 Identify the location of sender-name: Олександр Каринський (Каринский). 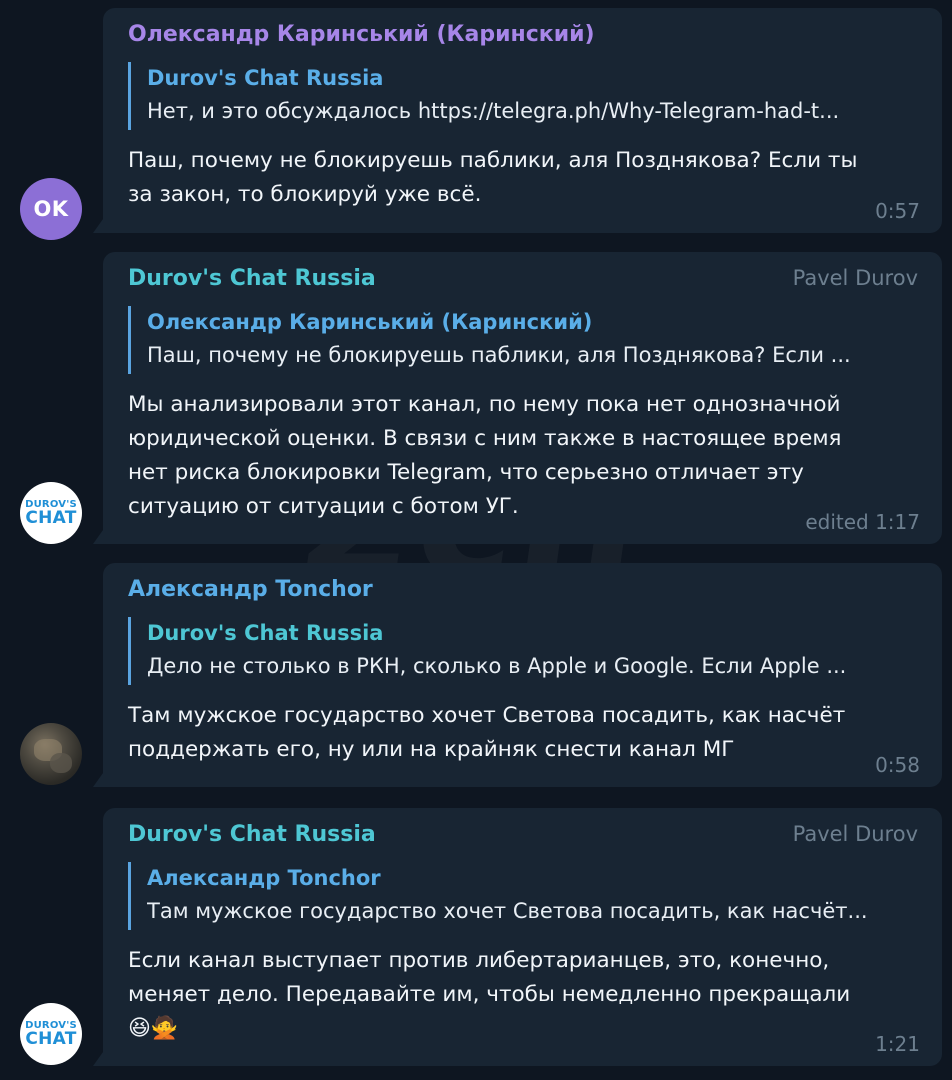
(361, 34).